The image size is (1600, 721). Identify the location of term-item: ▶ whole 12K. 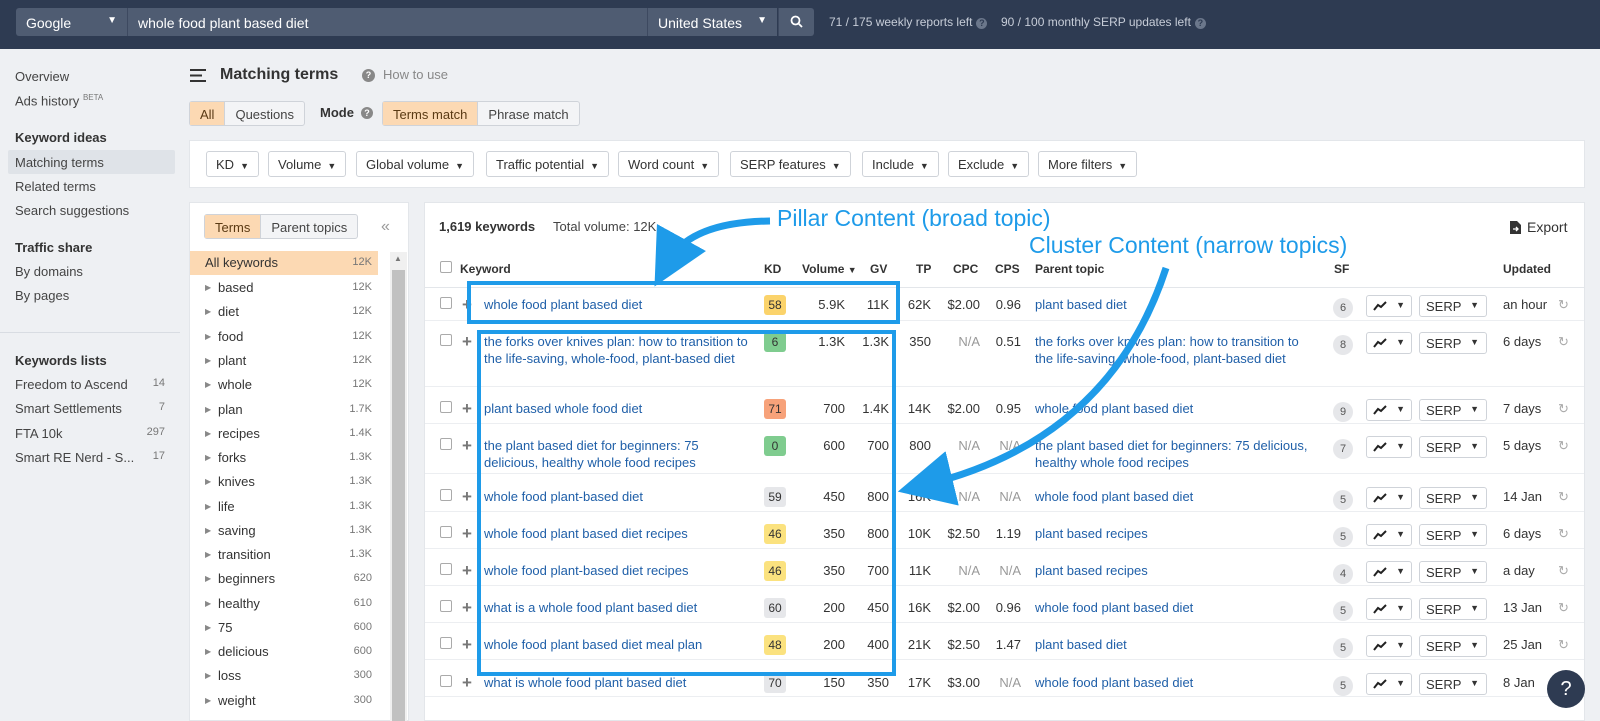
(284, 385).